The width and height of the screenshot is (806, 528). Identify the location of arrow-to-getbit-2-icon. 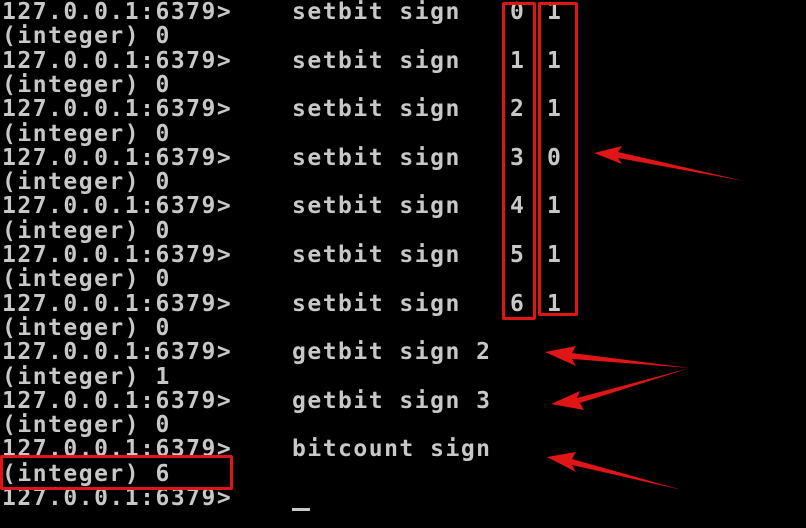
(617, 357).